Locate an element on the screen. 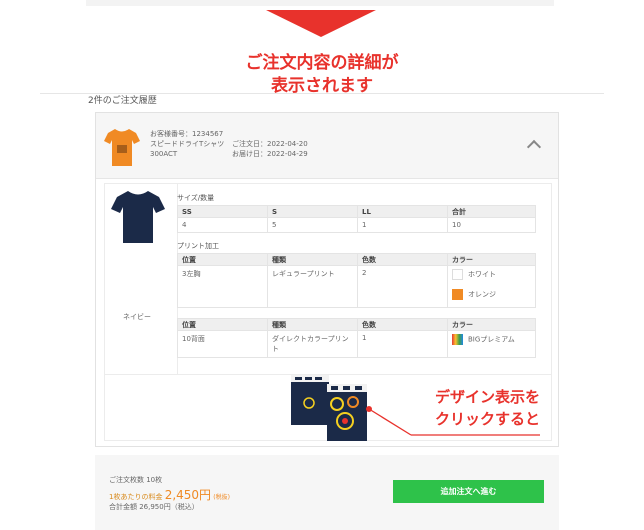  chevron-up-icon is located at coordinates (534, 147).